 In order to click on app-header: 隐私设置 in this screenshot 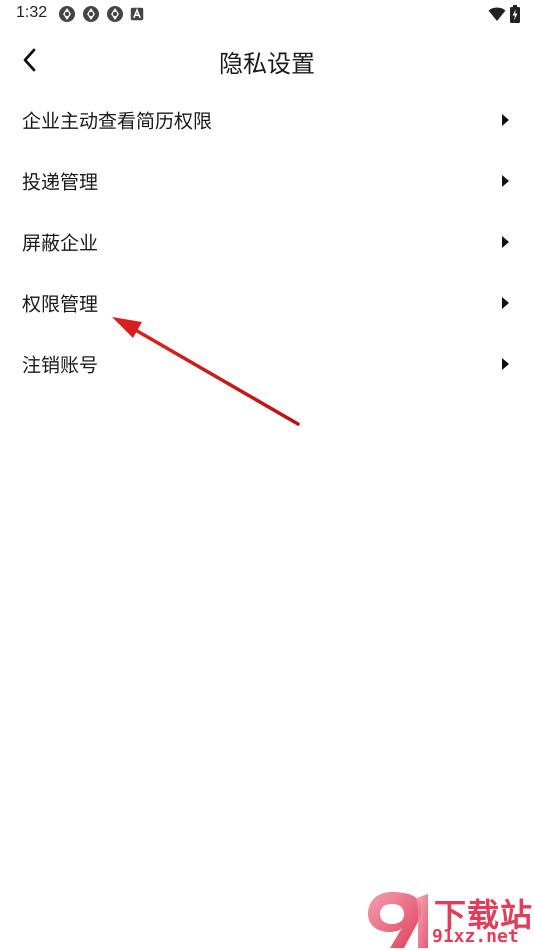, I will do `click(267, 61)`.